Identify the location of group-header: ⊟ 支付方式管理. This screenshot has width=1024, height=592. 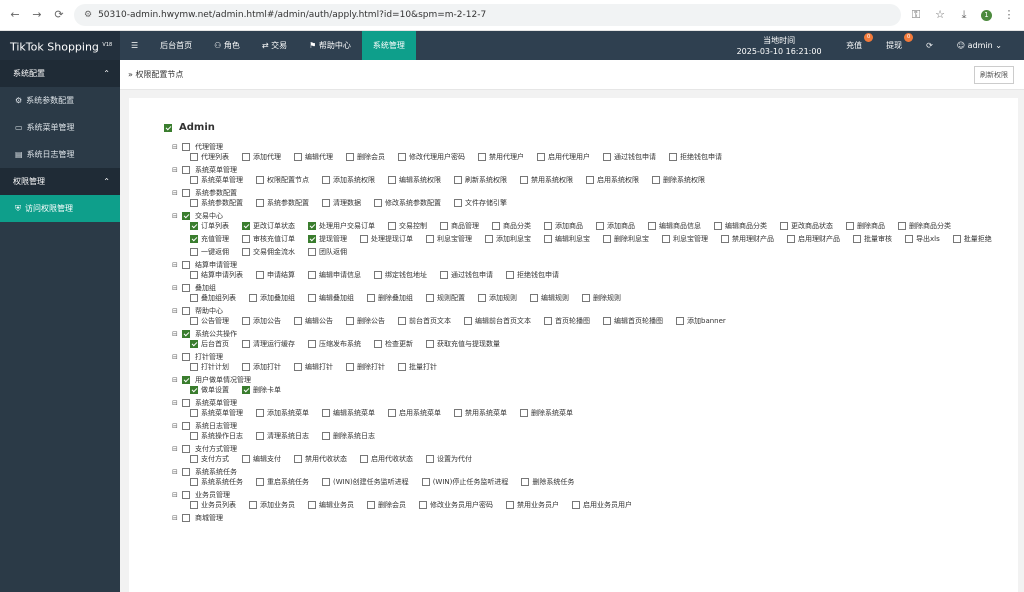
(592, 449).